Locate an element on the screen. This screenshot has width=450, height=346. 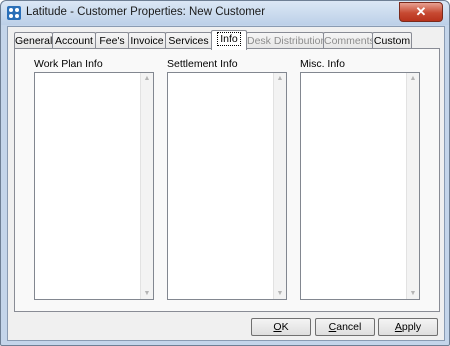
cancel-button: Cancel is located at coordinates (345, 327).